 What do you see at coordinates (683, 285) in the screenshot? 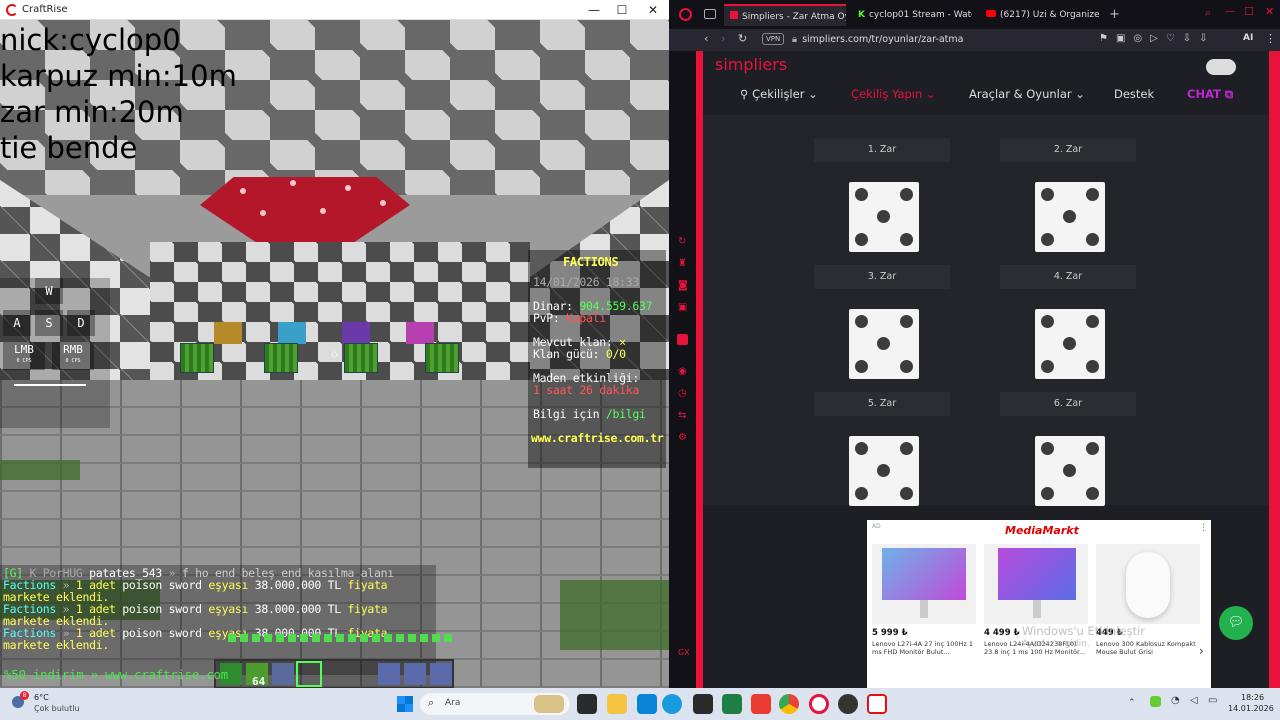
I see `sidebar-icon: ◙` at bounding box center [683, 285].